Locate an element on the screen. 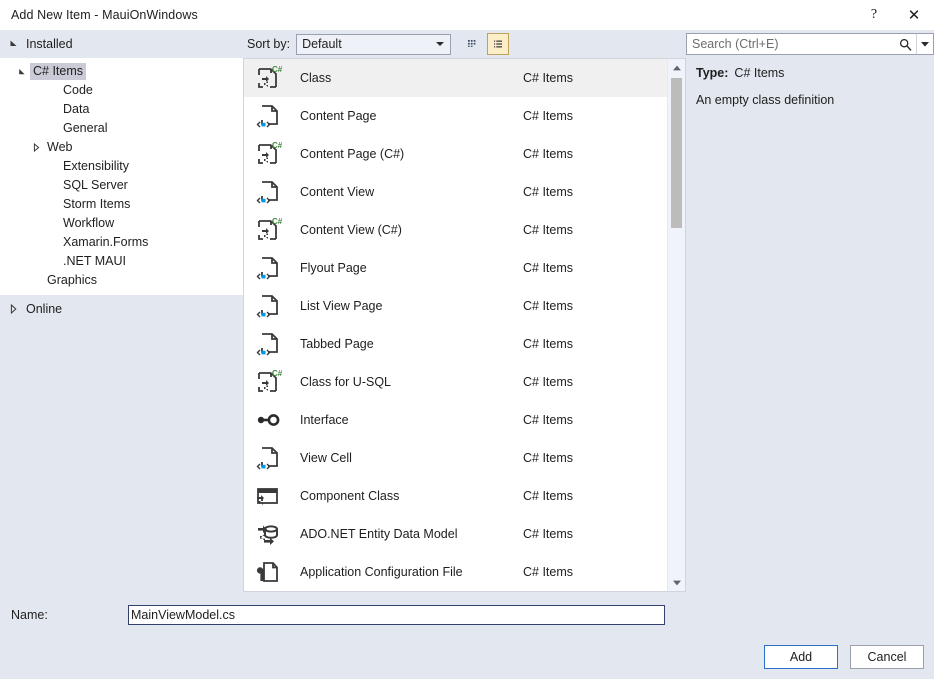 Image resolution: width=934 pixels, height=679 pixels. tree-item-storm-items: Storm Items is located at coordinates (121, 204).